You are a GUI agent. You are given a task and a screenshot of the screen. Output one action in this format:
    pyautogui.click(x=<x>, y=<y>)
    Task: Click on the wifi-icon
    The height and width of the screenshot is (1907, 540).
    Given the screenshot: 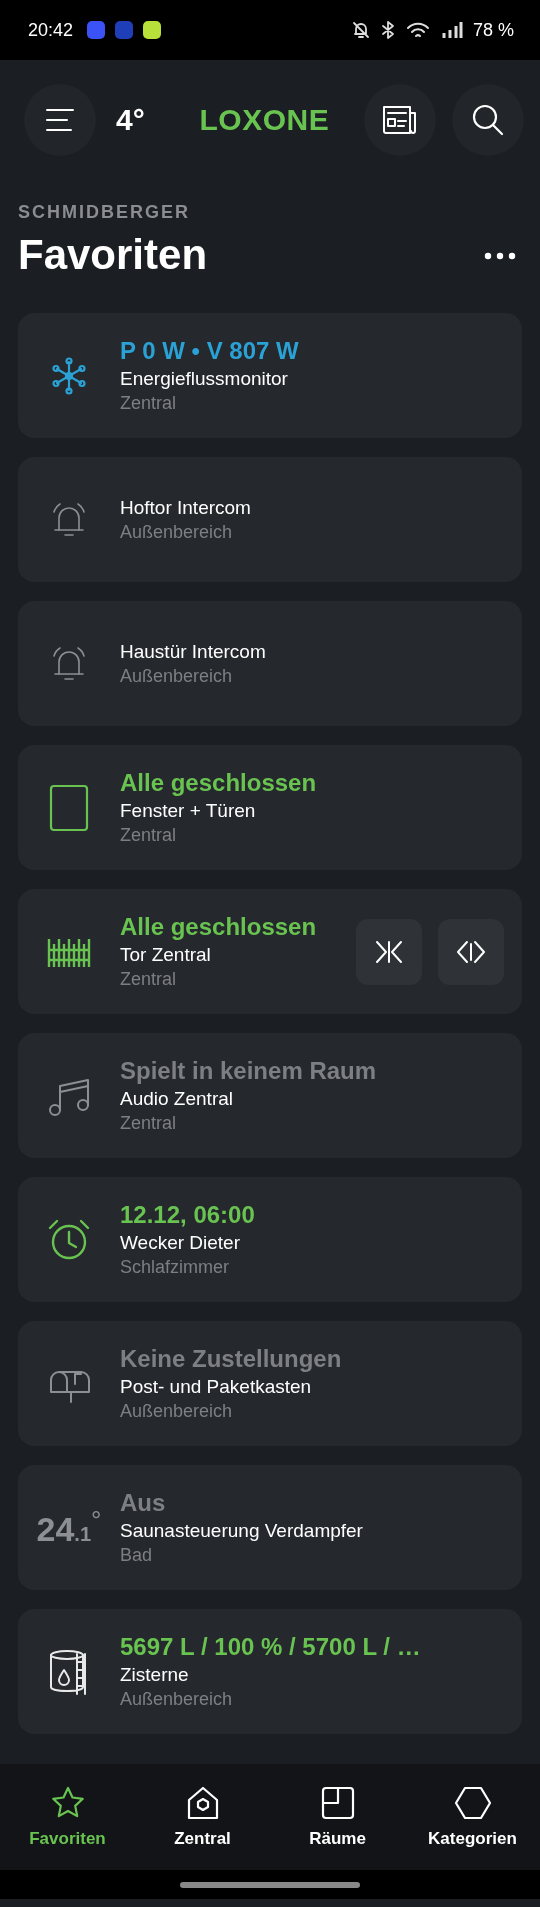 What is the action you would take?
    pyautogui.click(x=417, y=30)
    